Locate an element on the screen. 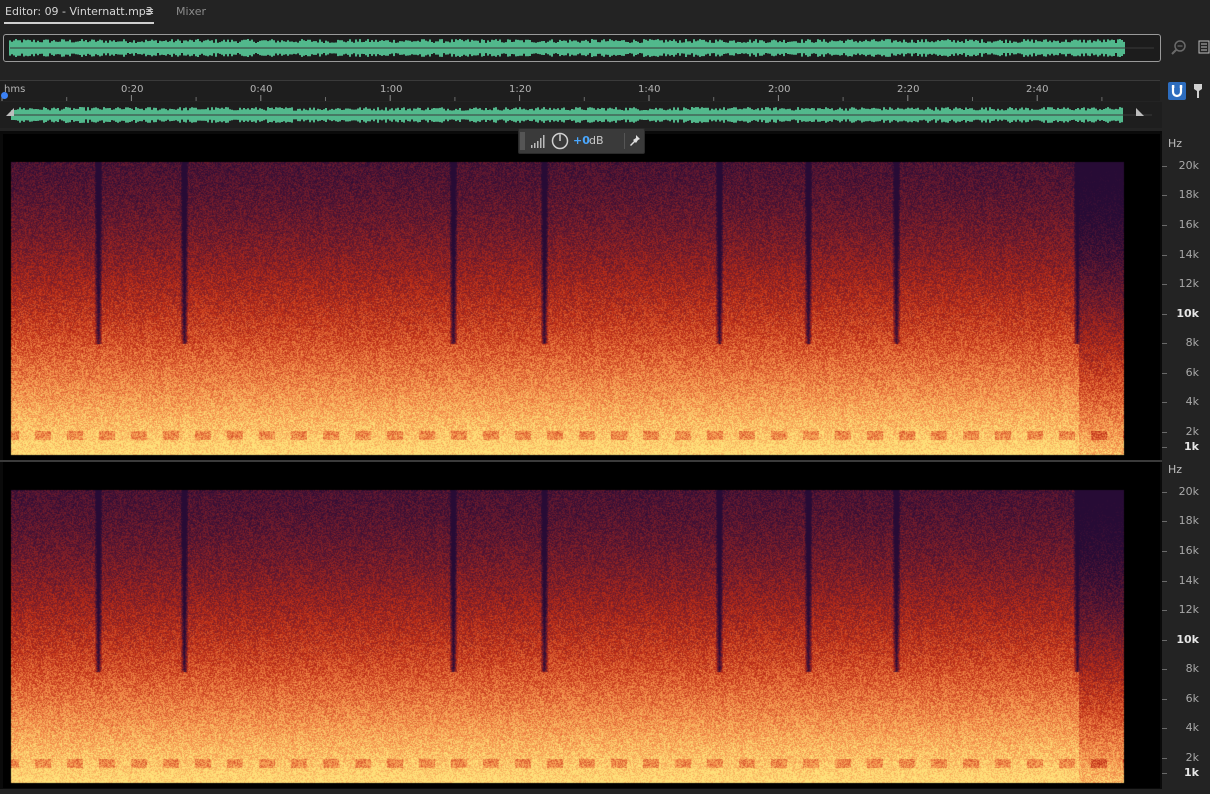 The width and height of the screenshot is (1210, 794). playhead-icon is located at coordinates (4, 95).